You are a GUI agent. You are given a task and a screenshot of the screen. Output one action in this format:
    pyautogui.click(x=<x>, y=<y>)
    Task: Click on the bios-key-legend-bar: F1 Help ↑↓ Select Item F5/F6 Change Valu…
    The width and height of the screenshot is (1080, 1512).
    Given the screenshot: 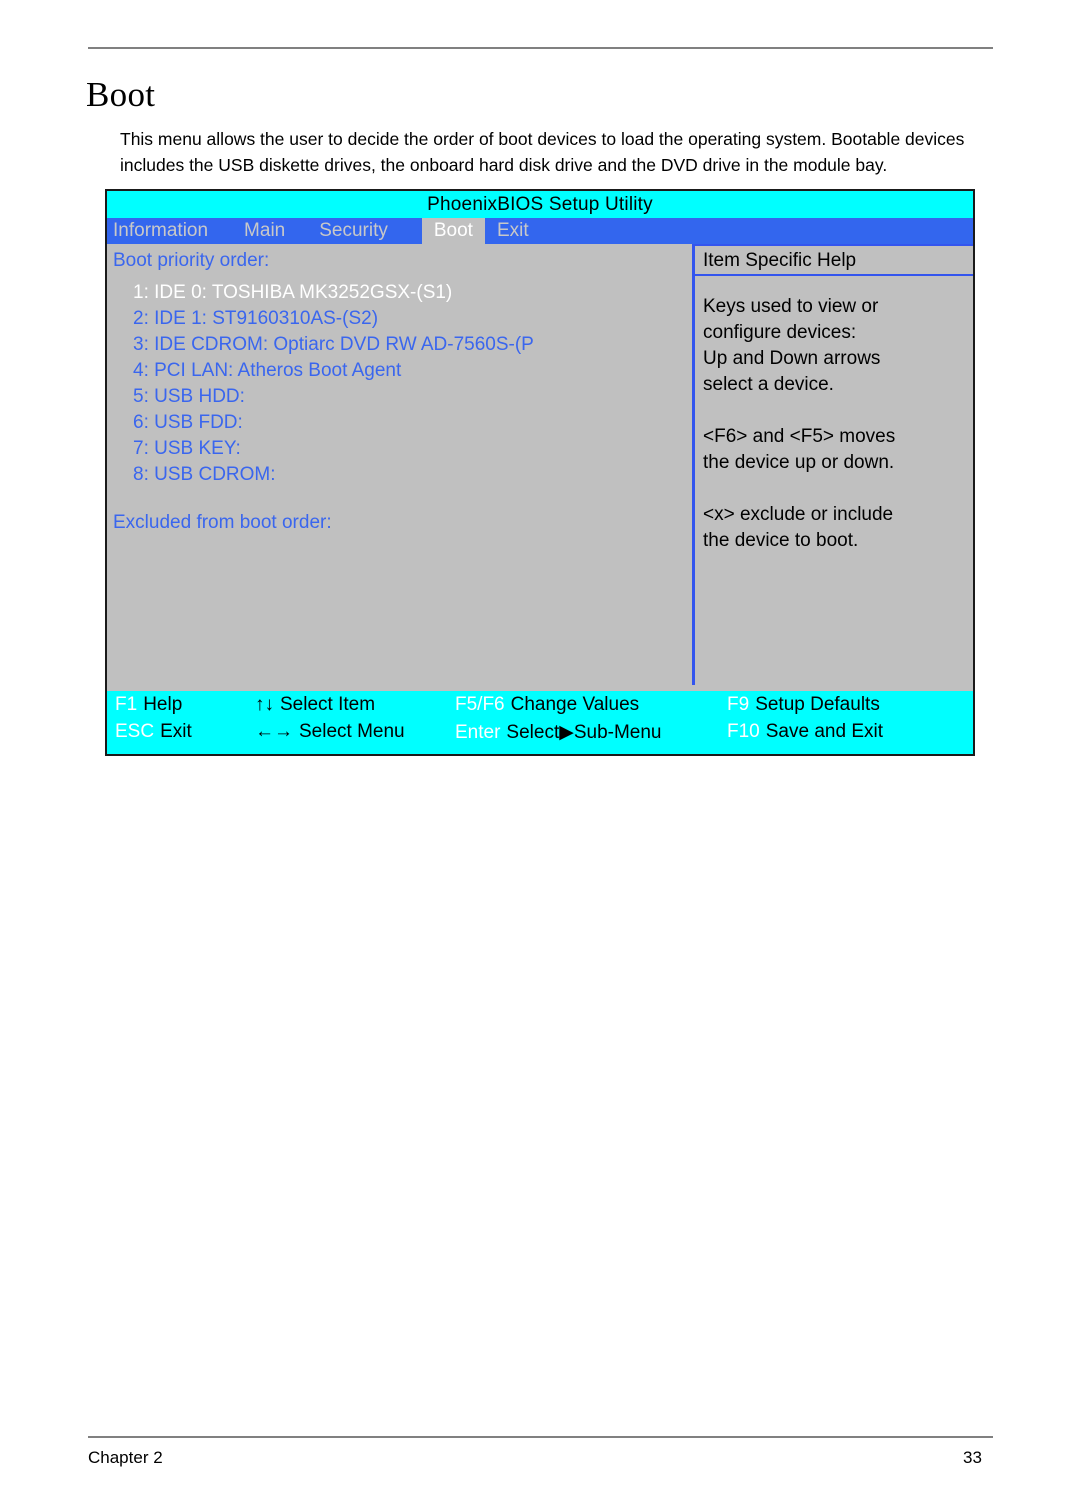 What is the action you would take?
    pyautogui.click(x=540, y=722)
    